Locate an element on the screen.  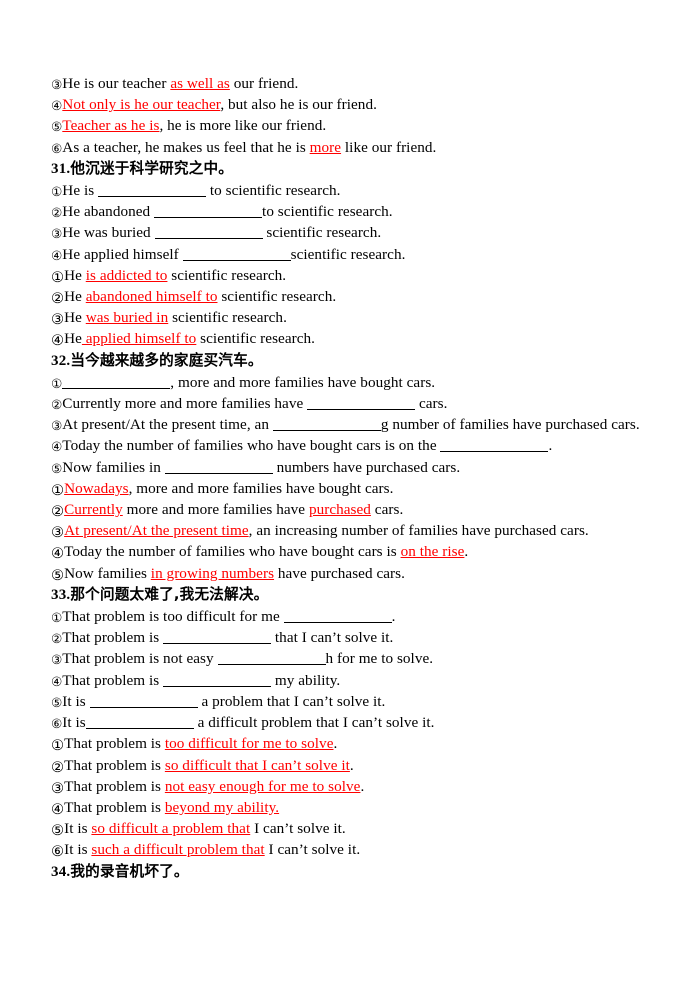
sentence-line: ①That problem is too difficult for me . is located at coordinates (351, 616).